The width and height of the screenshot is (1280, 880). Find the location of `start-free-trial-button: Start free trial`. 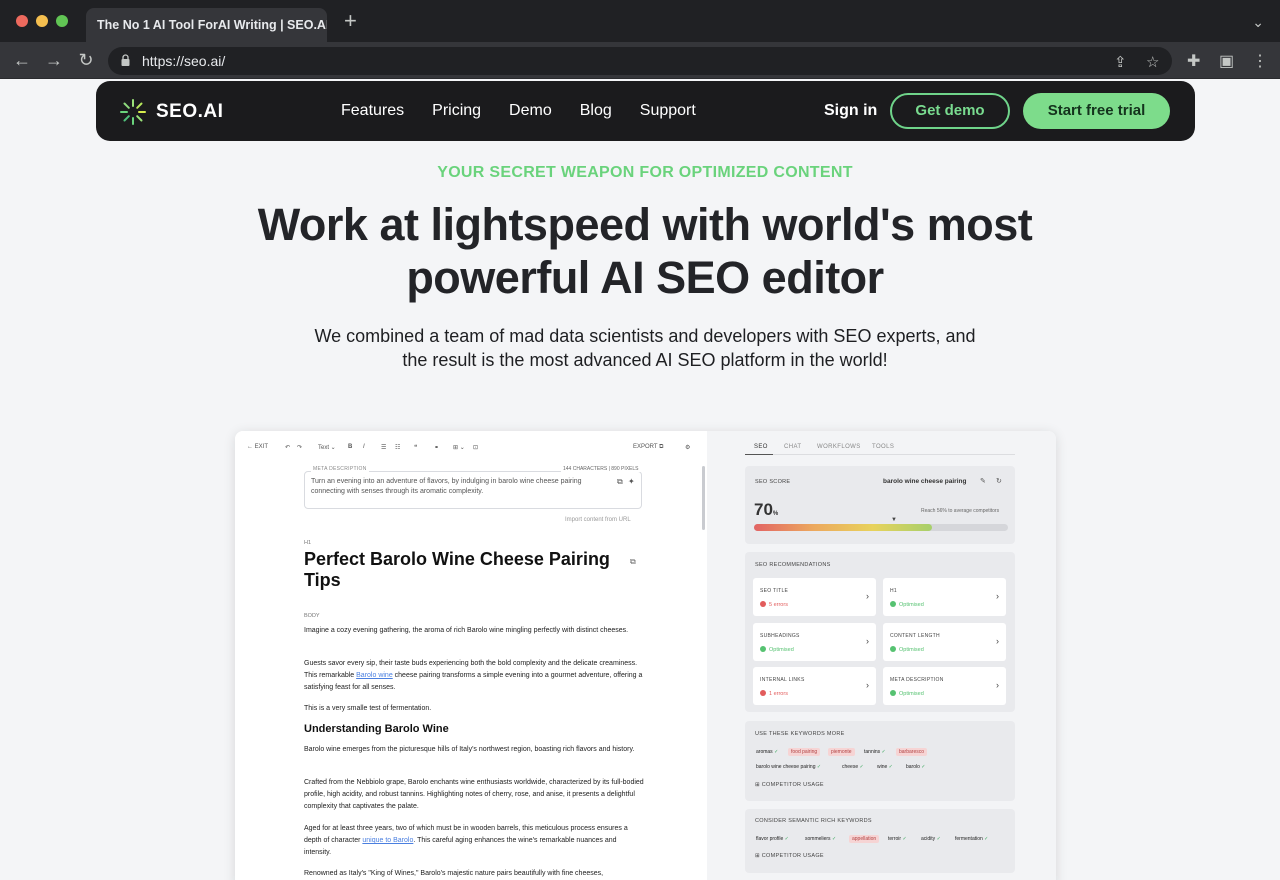

start-free-trial-button: Start free trial is located at coordinates (1096, 111).